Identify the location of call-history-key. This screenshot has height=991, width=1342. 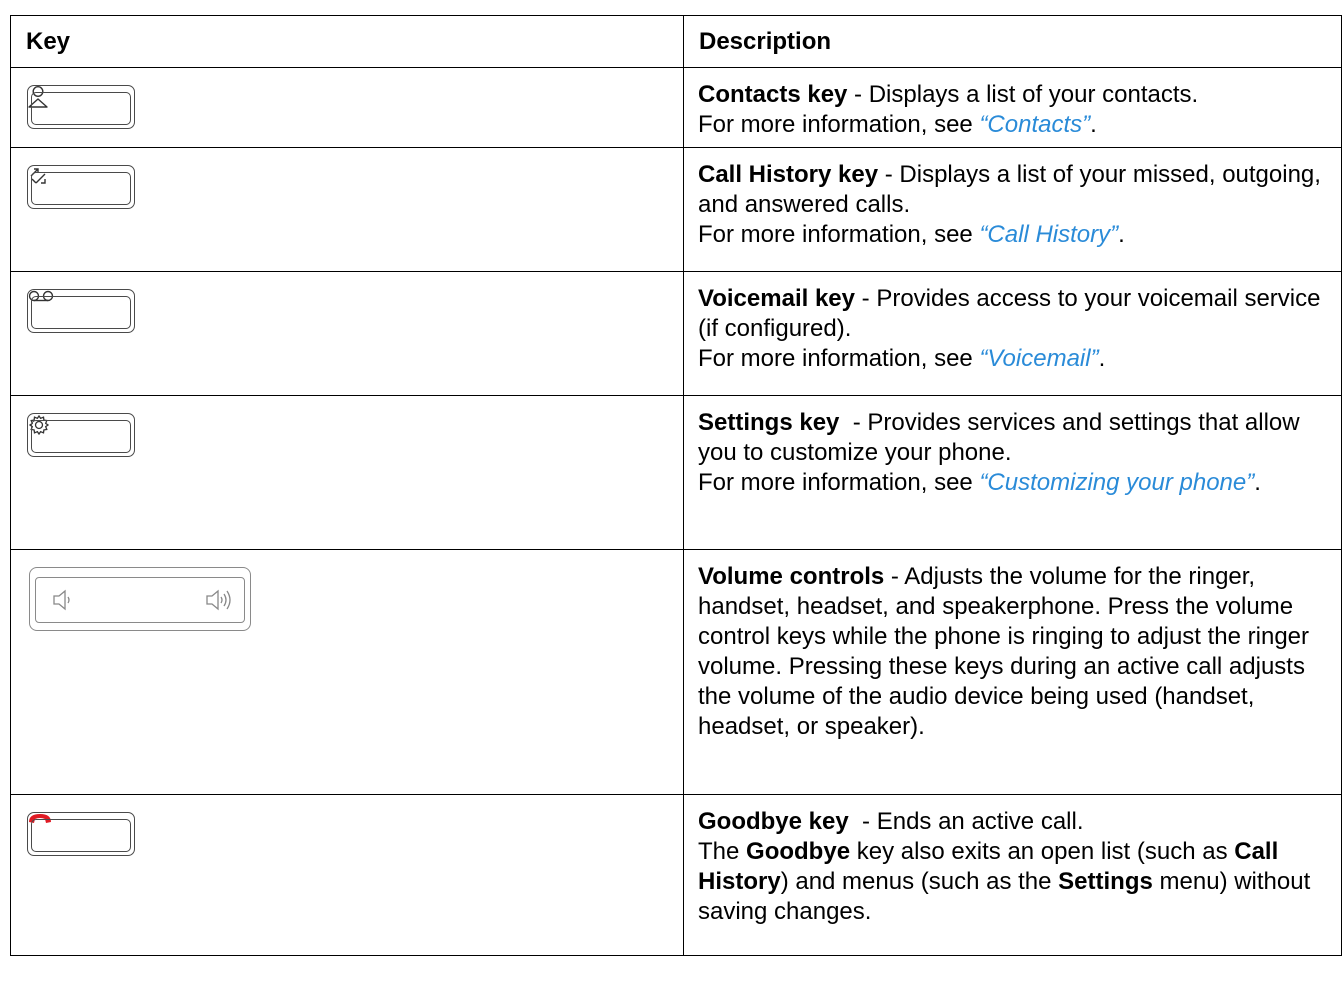
(81, 187).